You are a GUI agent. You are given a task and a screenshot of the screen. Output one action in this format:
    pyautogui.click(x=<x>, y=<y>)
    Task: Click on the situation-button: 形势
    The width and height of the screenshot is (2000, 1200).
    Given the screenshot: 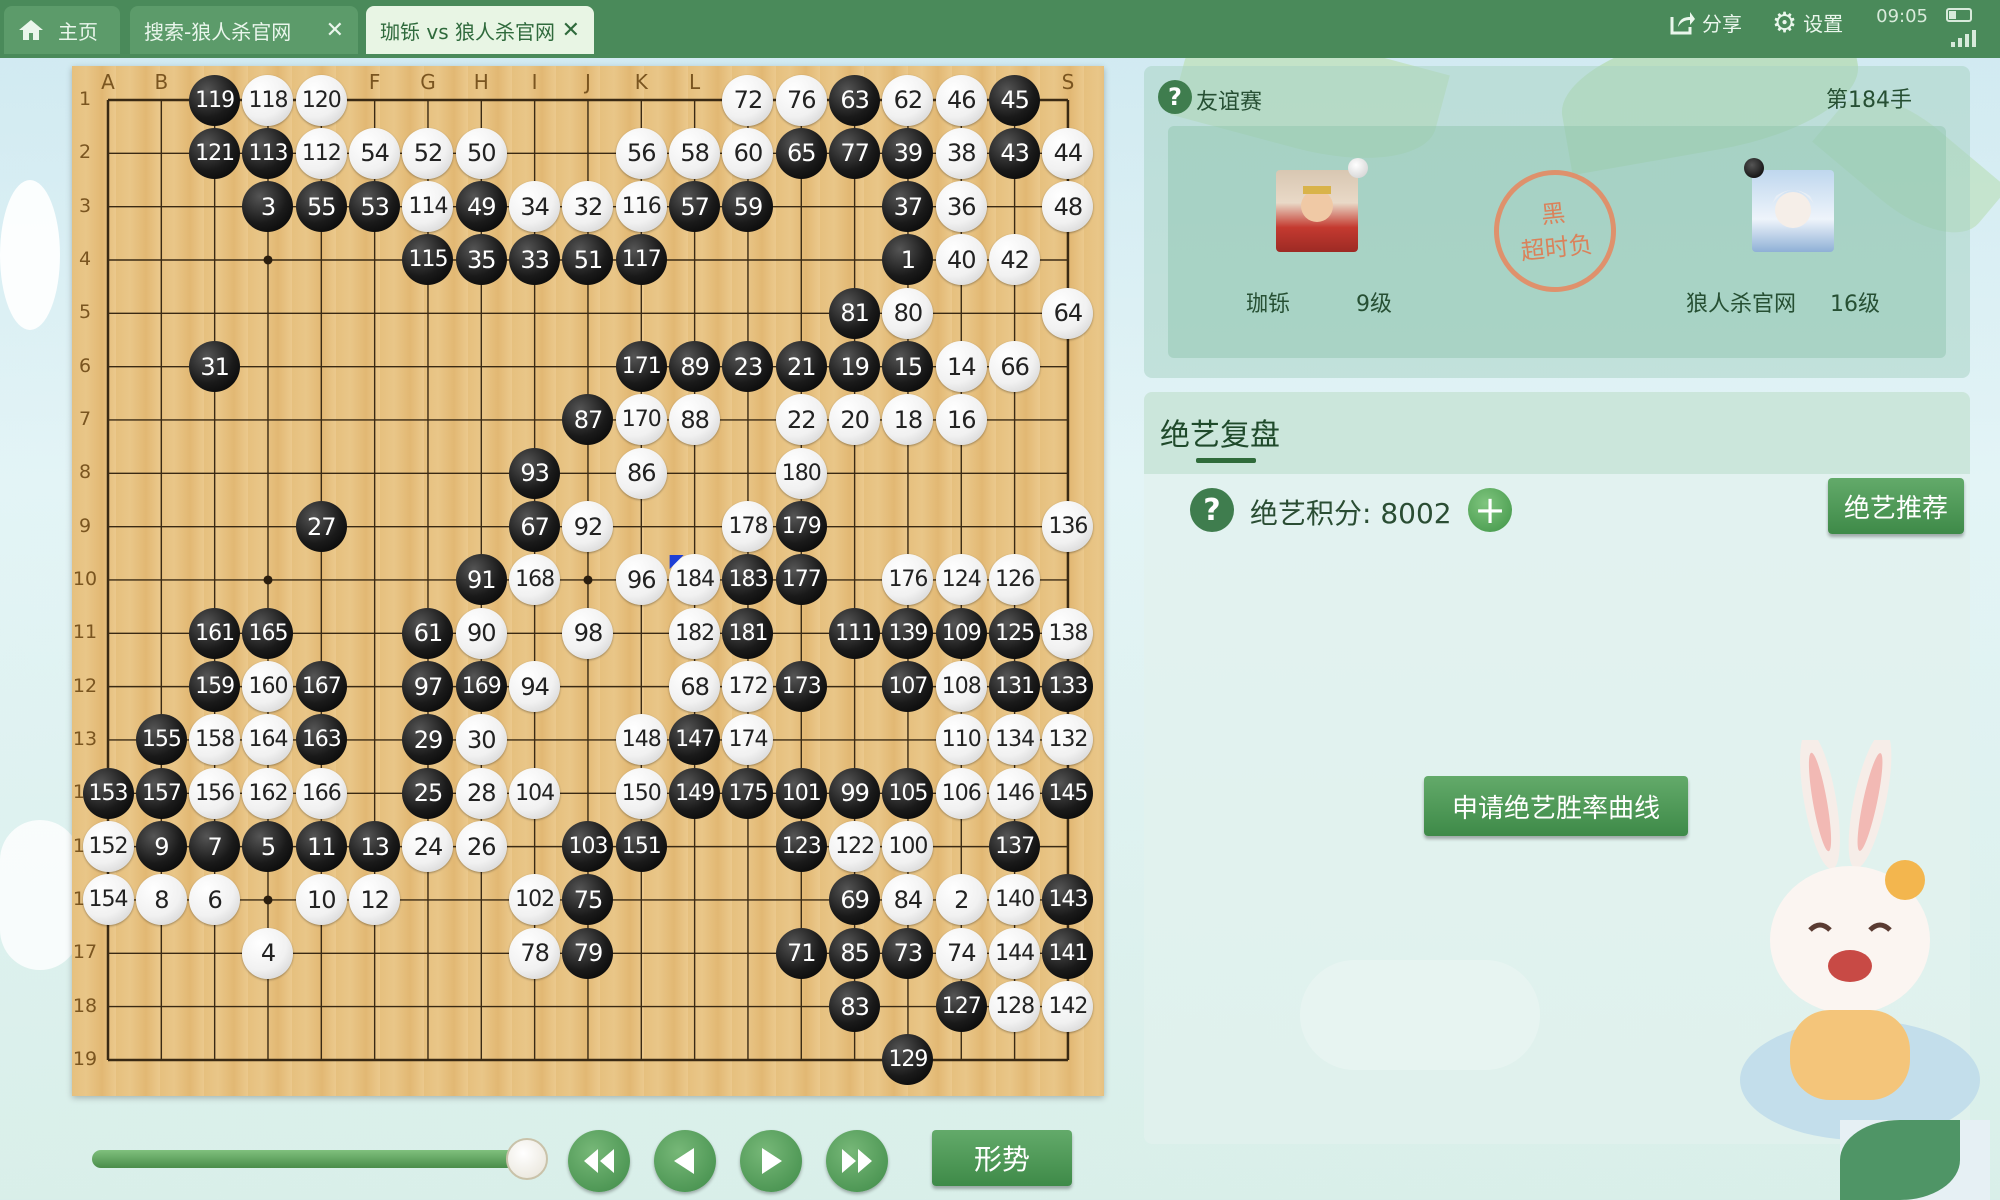 What is the action you would take?
    pyautogui.click(x=1002, y=1158)
    